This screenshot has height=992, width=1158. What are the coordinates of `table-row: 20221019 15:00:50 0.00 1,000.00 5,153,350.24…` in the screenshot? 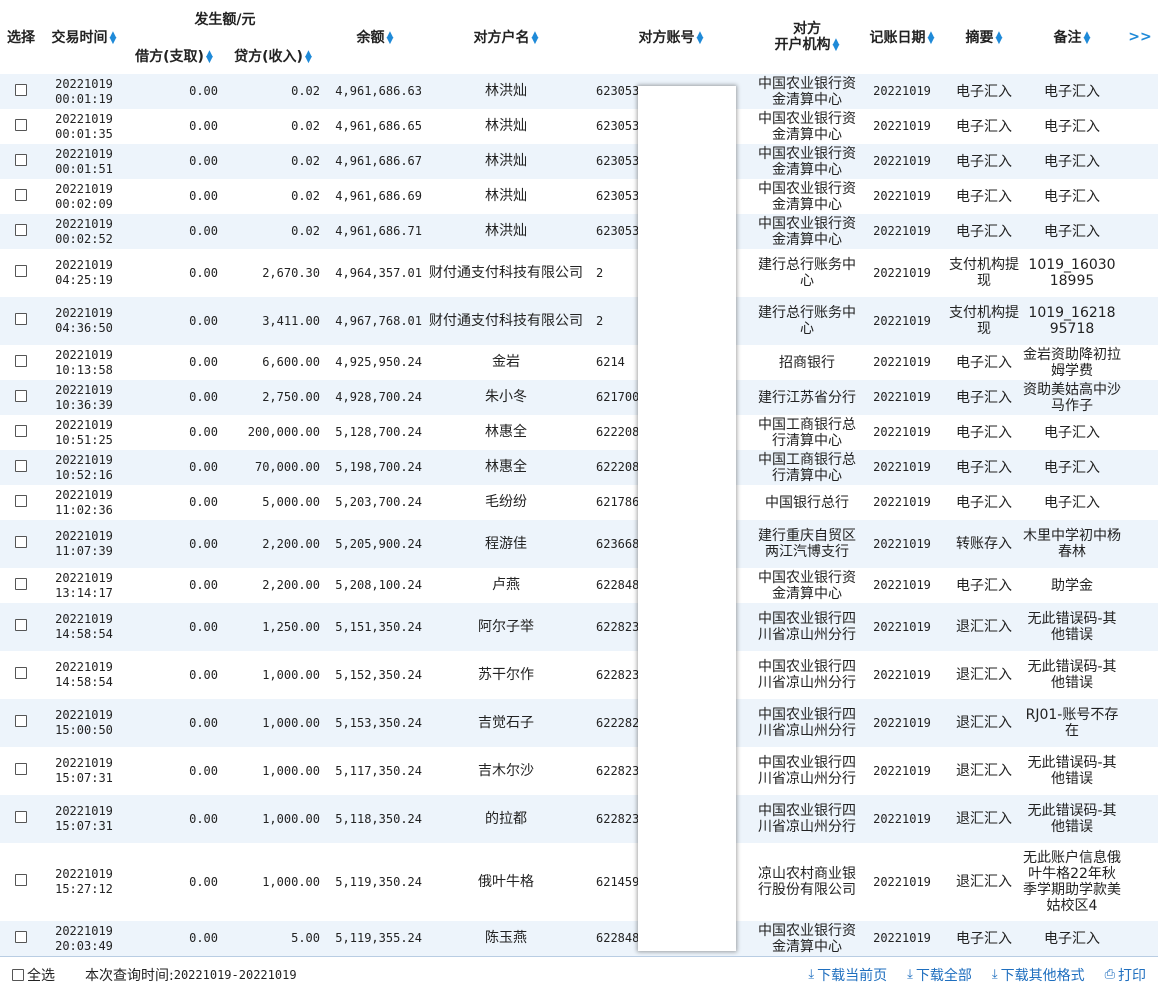 It's located at (579, 723).